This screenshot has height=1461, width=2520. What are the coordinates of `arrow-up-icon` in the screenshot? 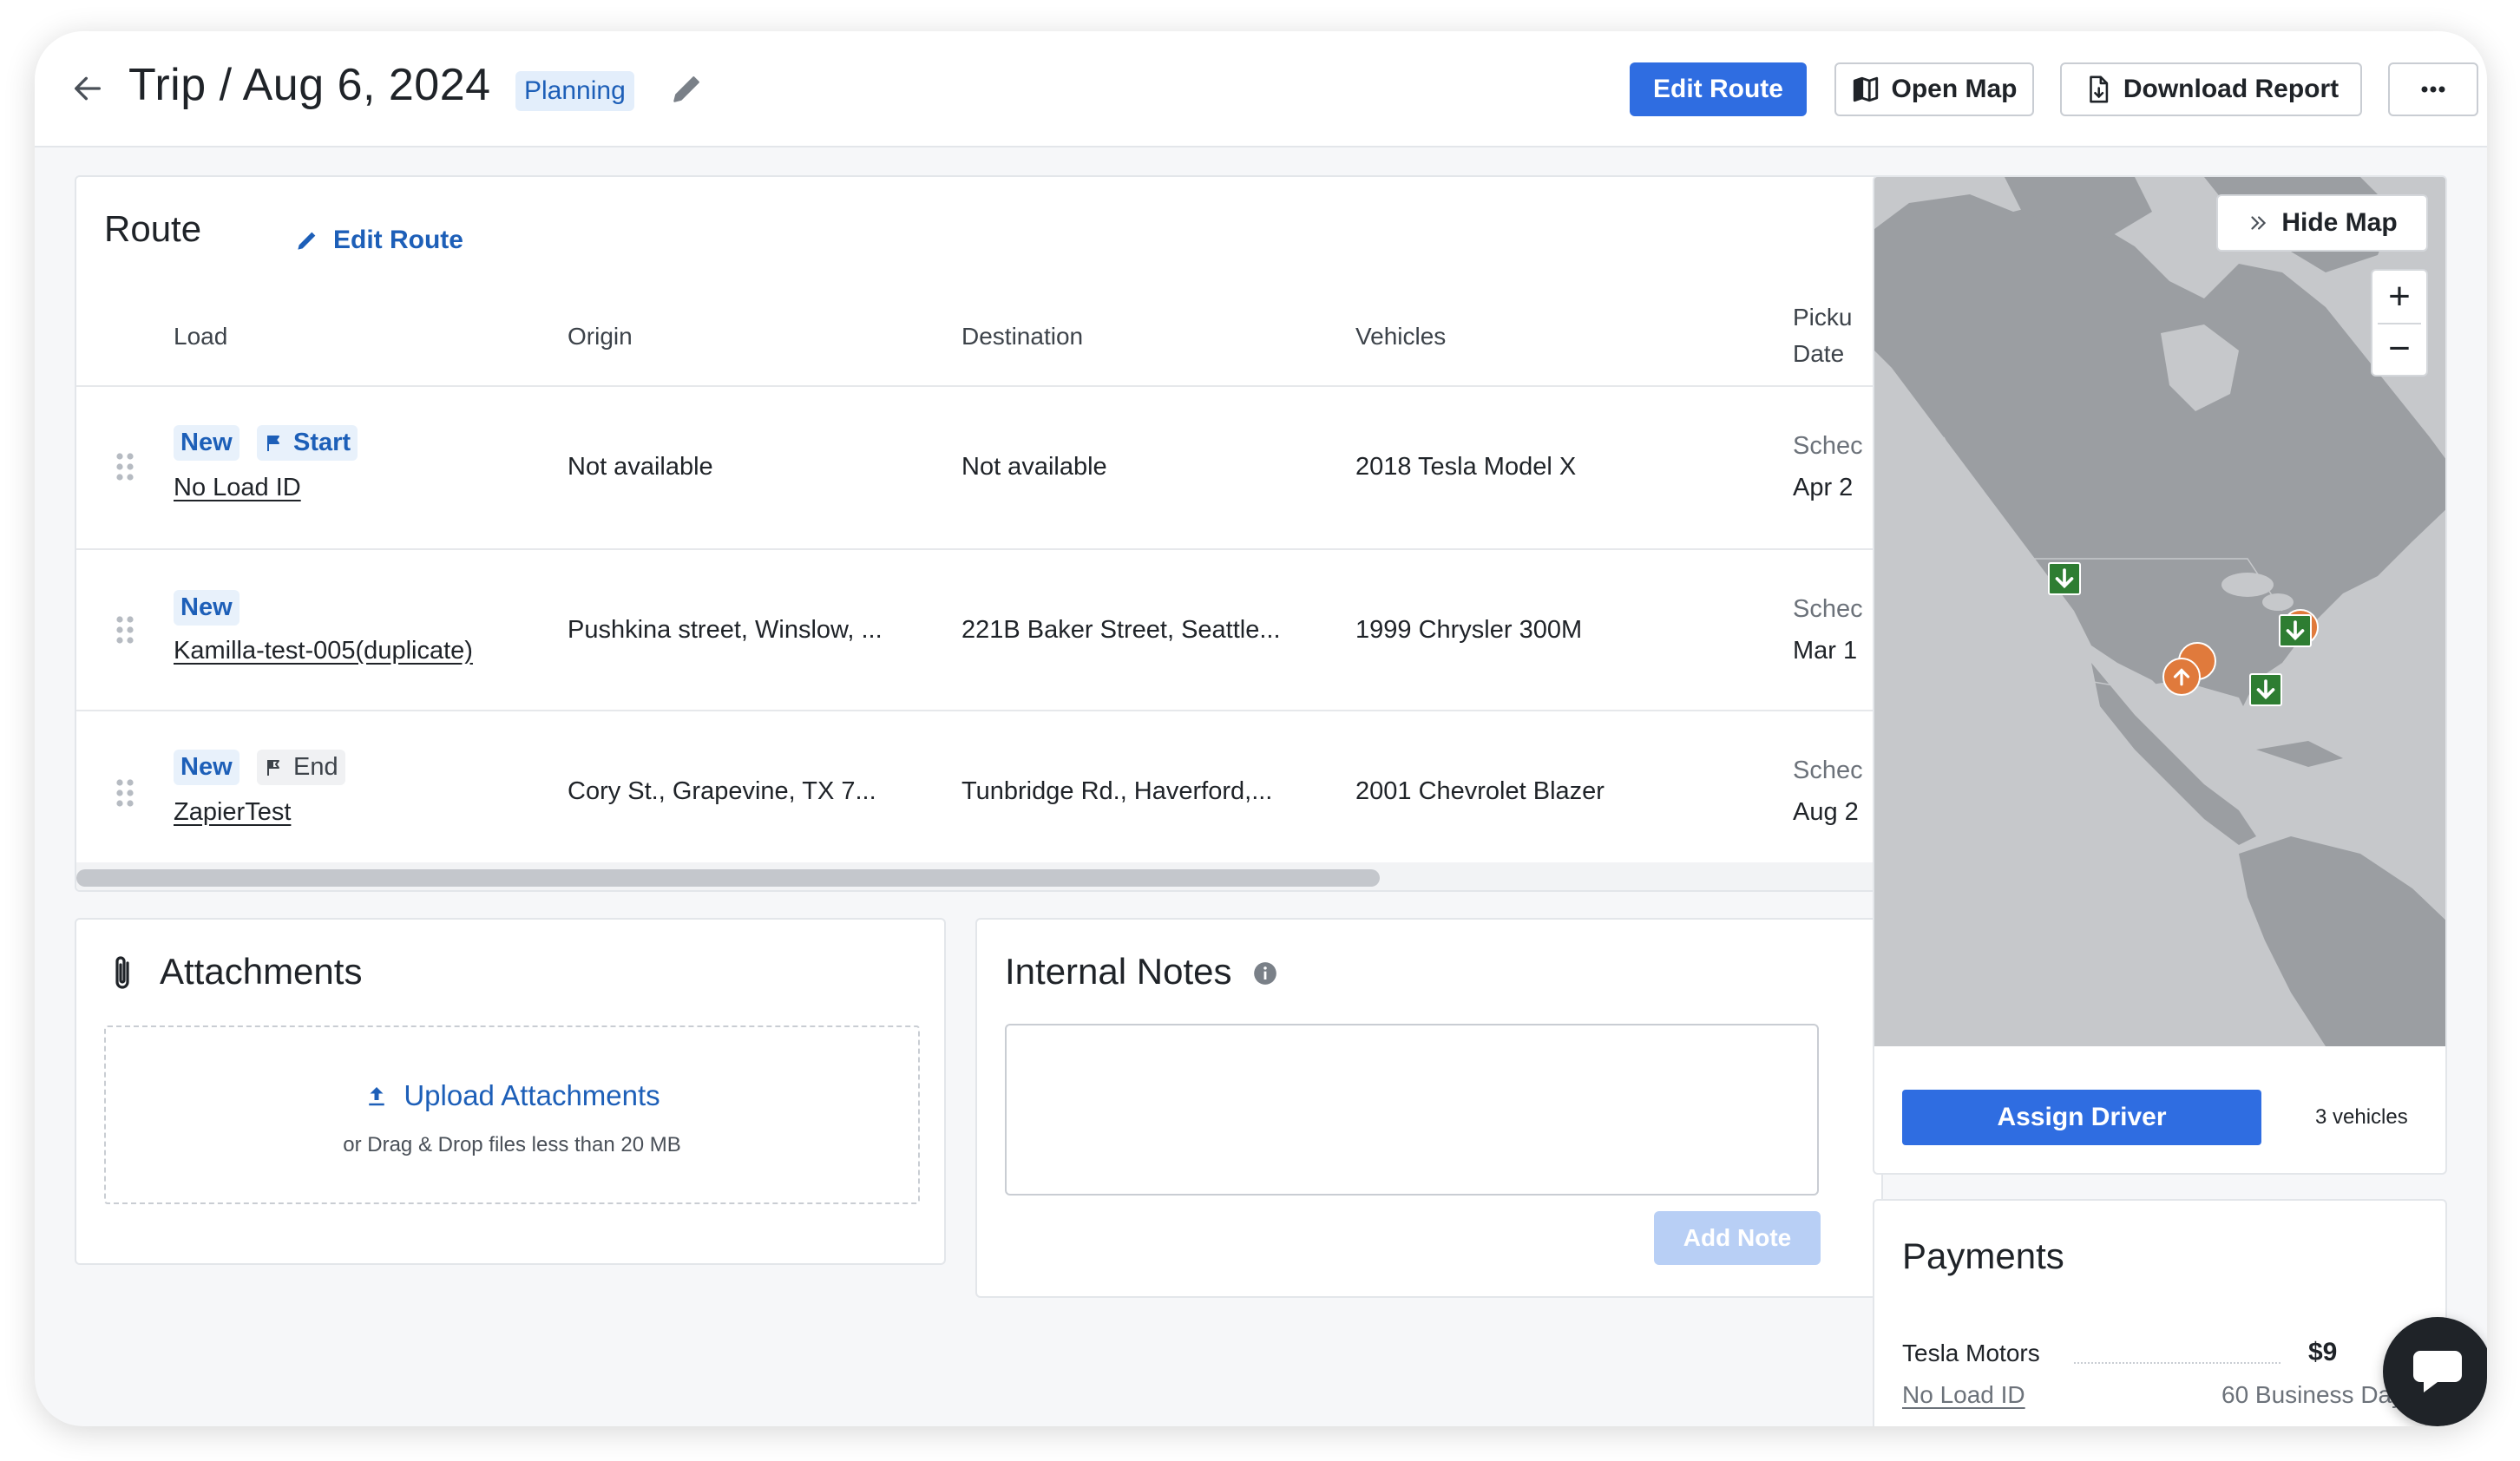 It's located at (2181, 677).